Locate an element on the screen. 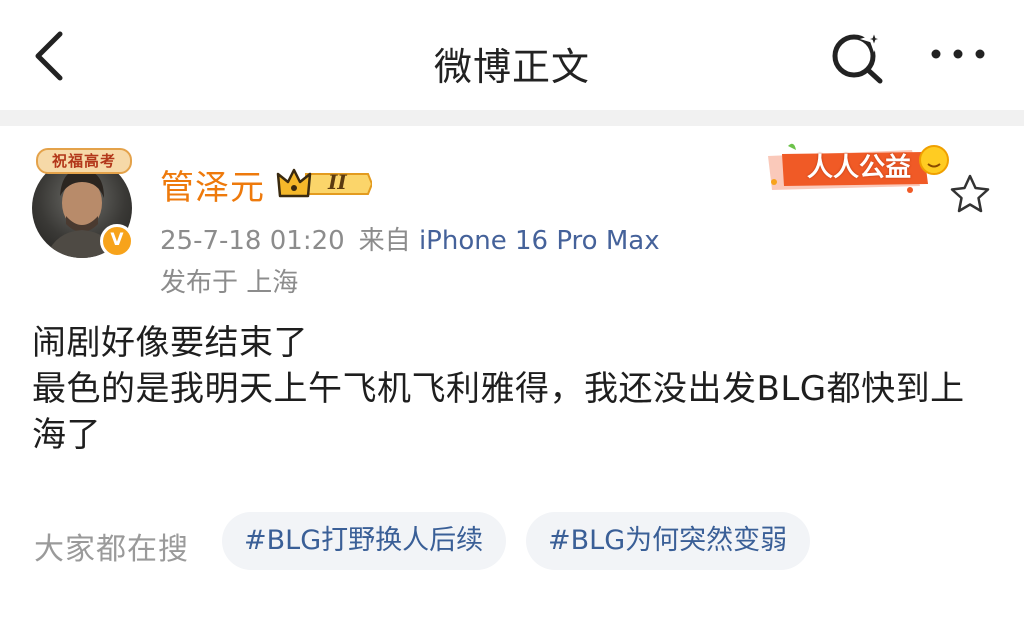 The image size is (1024, 617). post-meta: 25-7-18 01:20 来自 iPhone 16 Pro Max is located at coordinates (410, 238).